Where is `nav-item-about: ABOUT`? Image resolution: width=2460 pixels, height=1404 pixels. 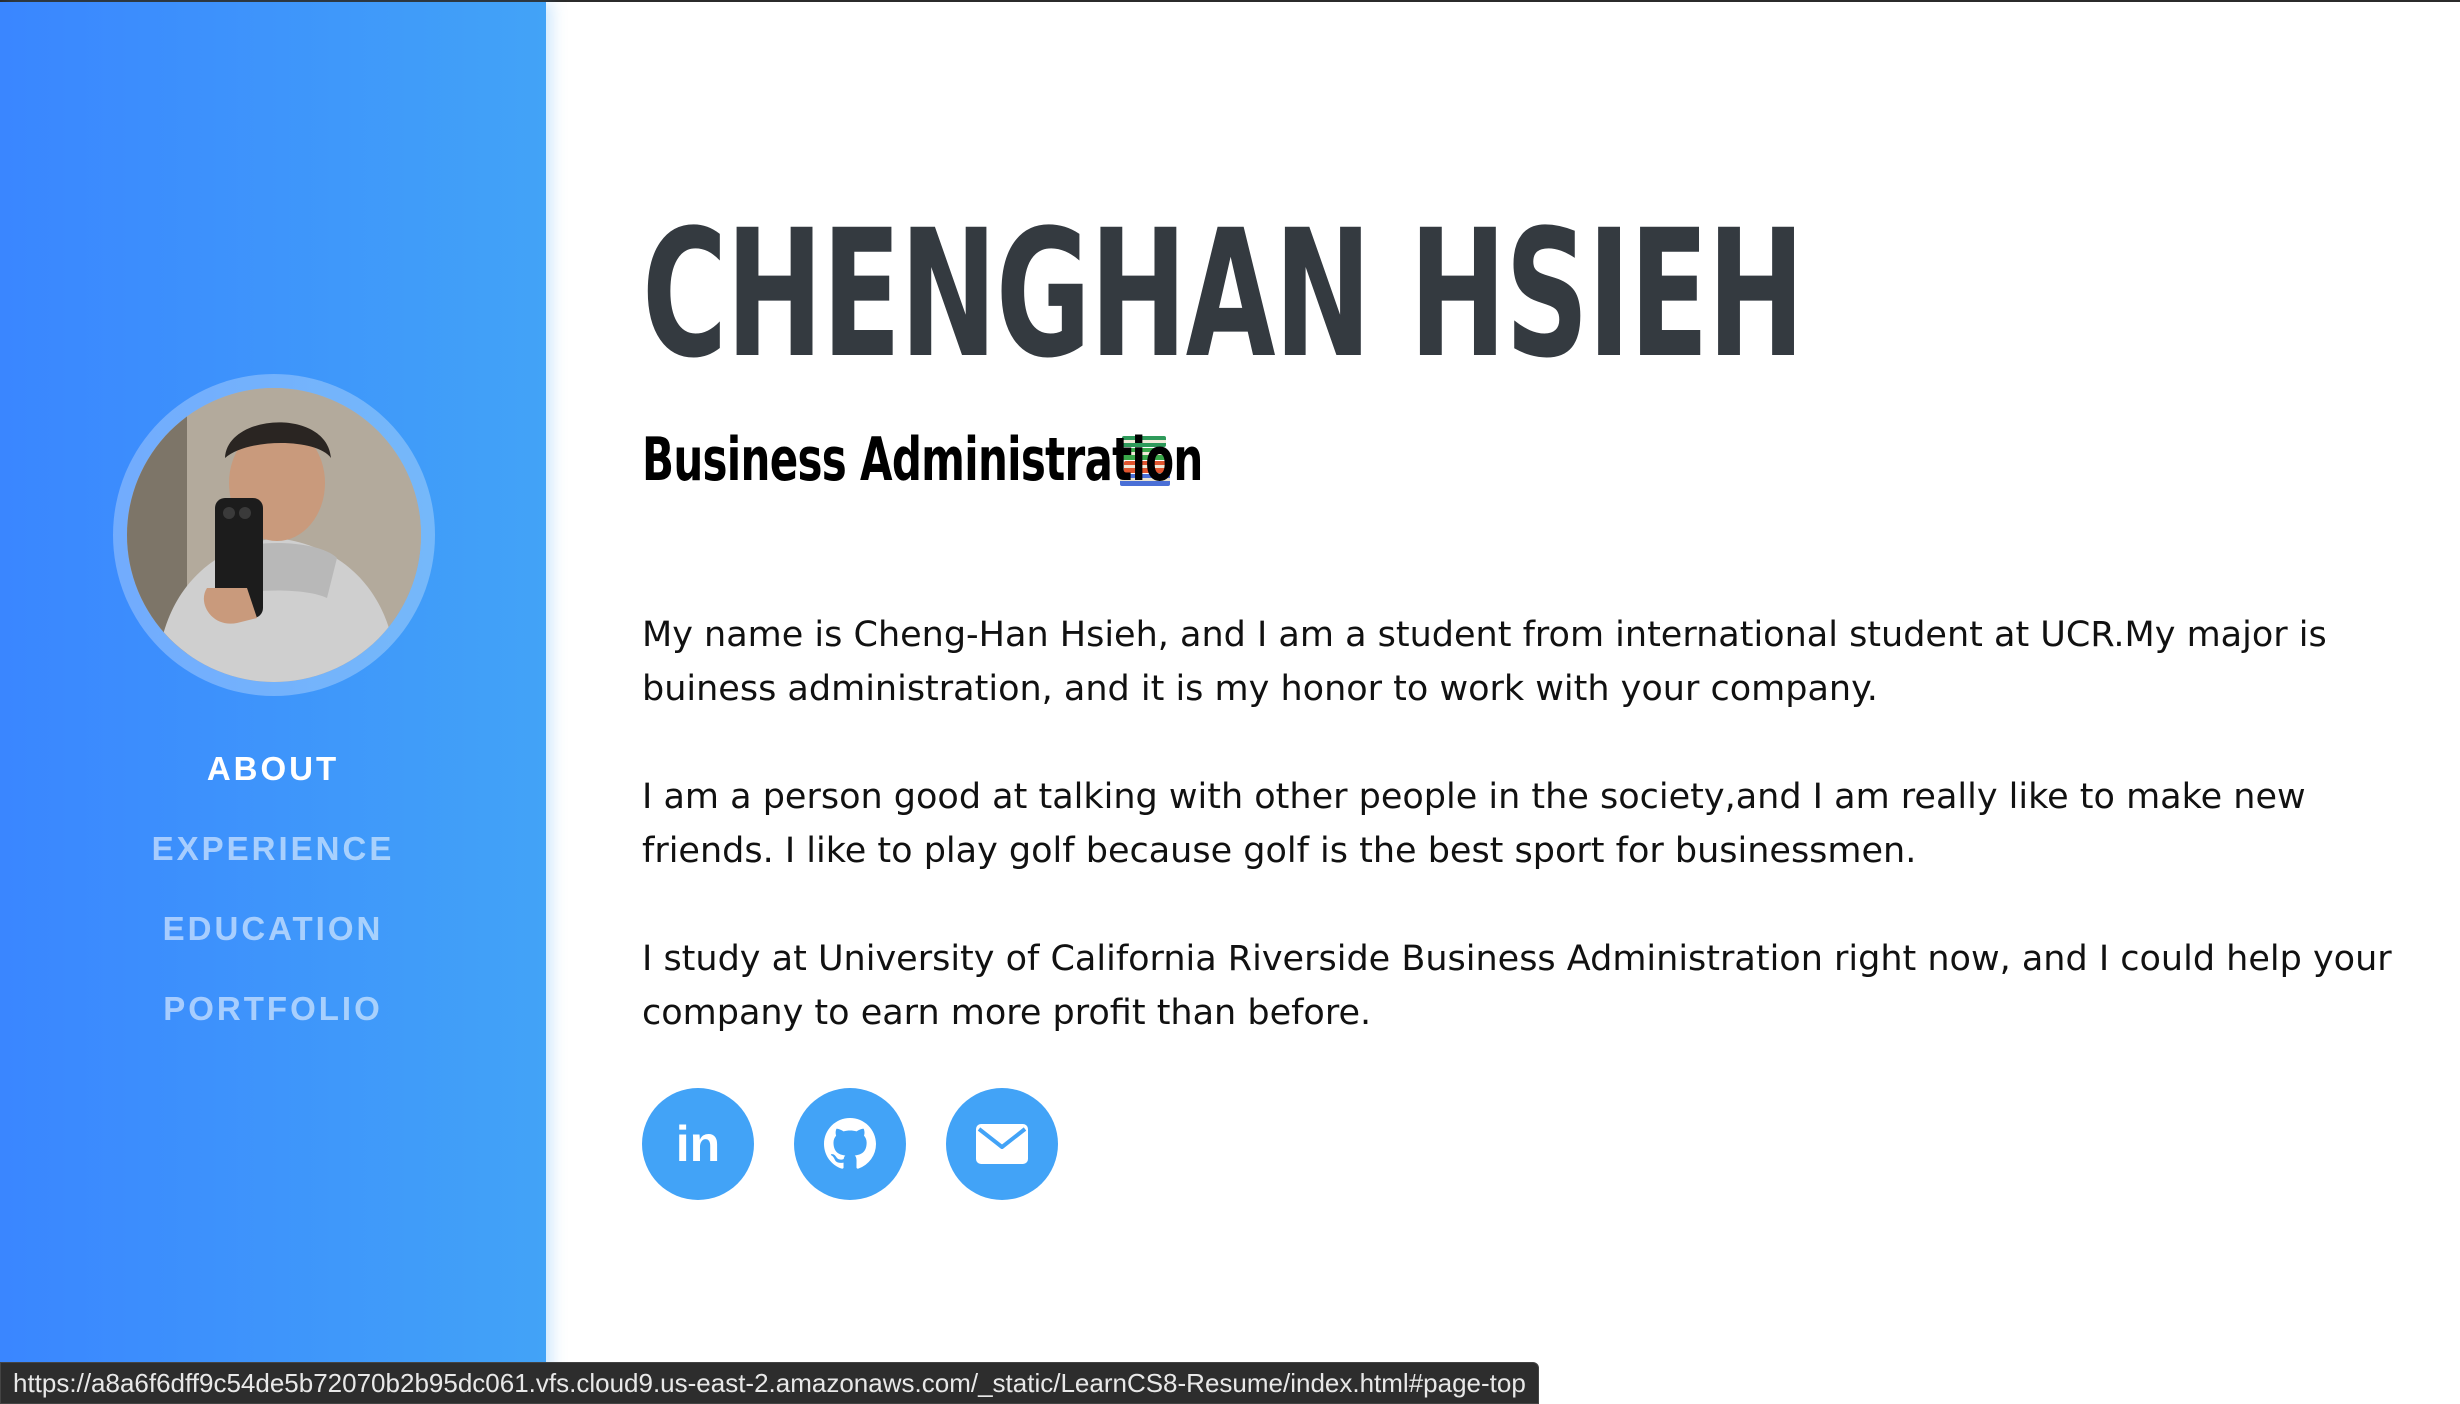 nav-item-about: ABOUT is located at coordinates (273, 782).